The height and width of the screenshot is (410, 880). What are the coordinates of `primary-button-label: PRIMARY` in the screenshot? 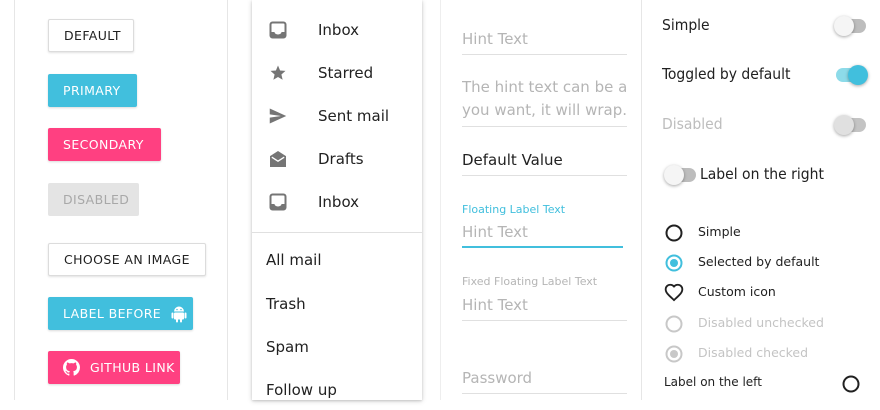 It's located at (92, 90).